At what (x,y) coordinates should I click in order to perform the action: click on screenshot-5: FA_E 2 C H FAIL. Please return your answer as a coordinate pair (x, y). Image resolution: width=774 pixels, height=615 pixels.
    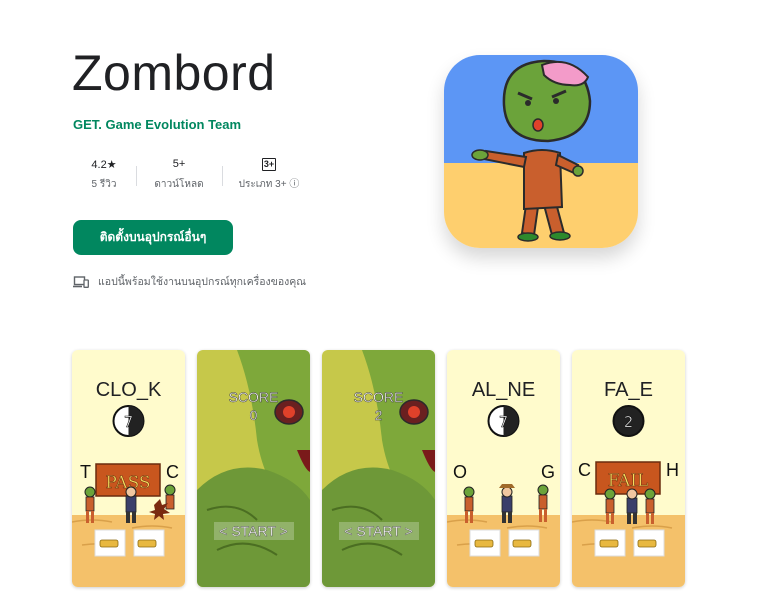
    Looking at the image, I should click on (628, 468).